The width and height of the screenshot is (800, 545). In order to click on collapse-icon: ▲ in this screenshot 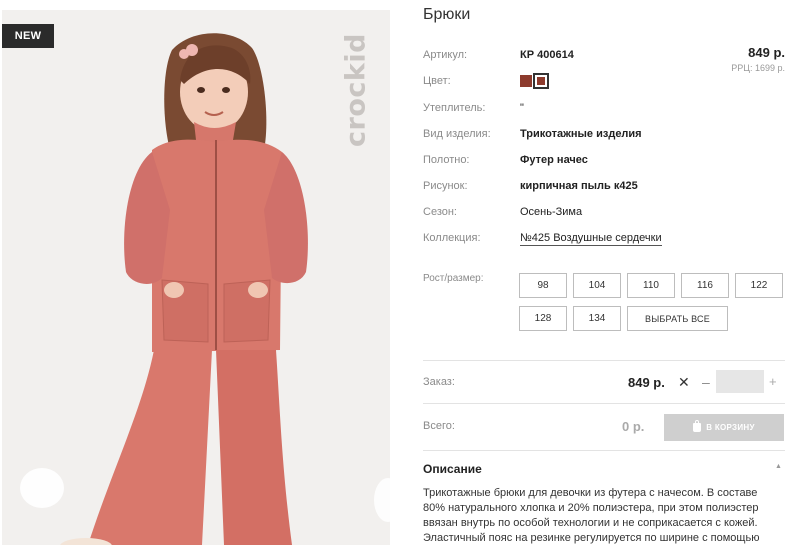, I will do `click(778, 466)`.